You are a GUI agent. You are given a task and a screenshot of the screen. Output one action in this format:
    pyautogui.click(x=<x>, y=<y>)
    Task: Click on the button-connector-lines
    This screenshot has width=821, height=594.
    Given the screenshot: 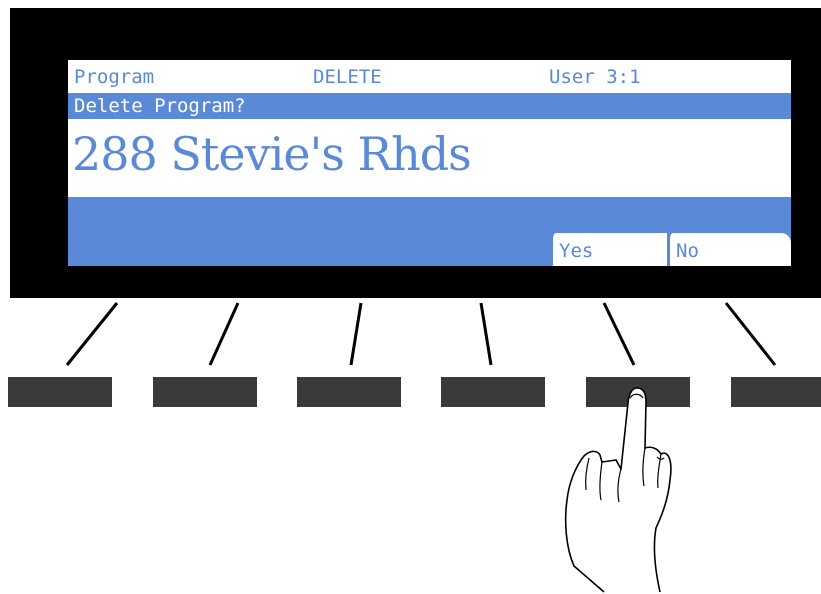 What is the action you would take?
    pyautogui.click(x=421, y=334)
    